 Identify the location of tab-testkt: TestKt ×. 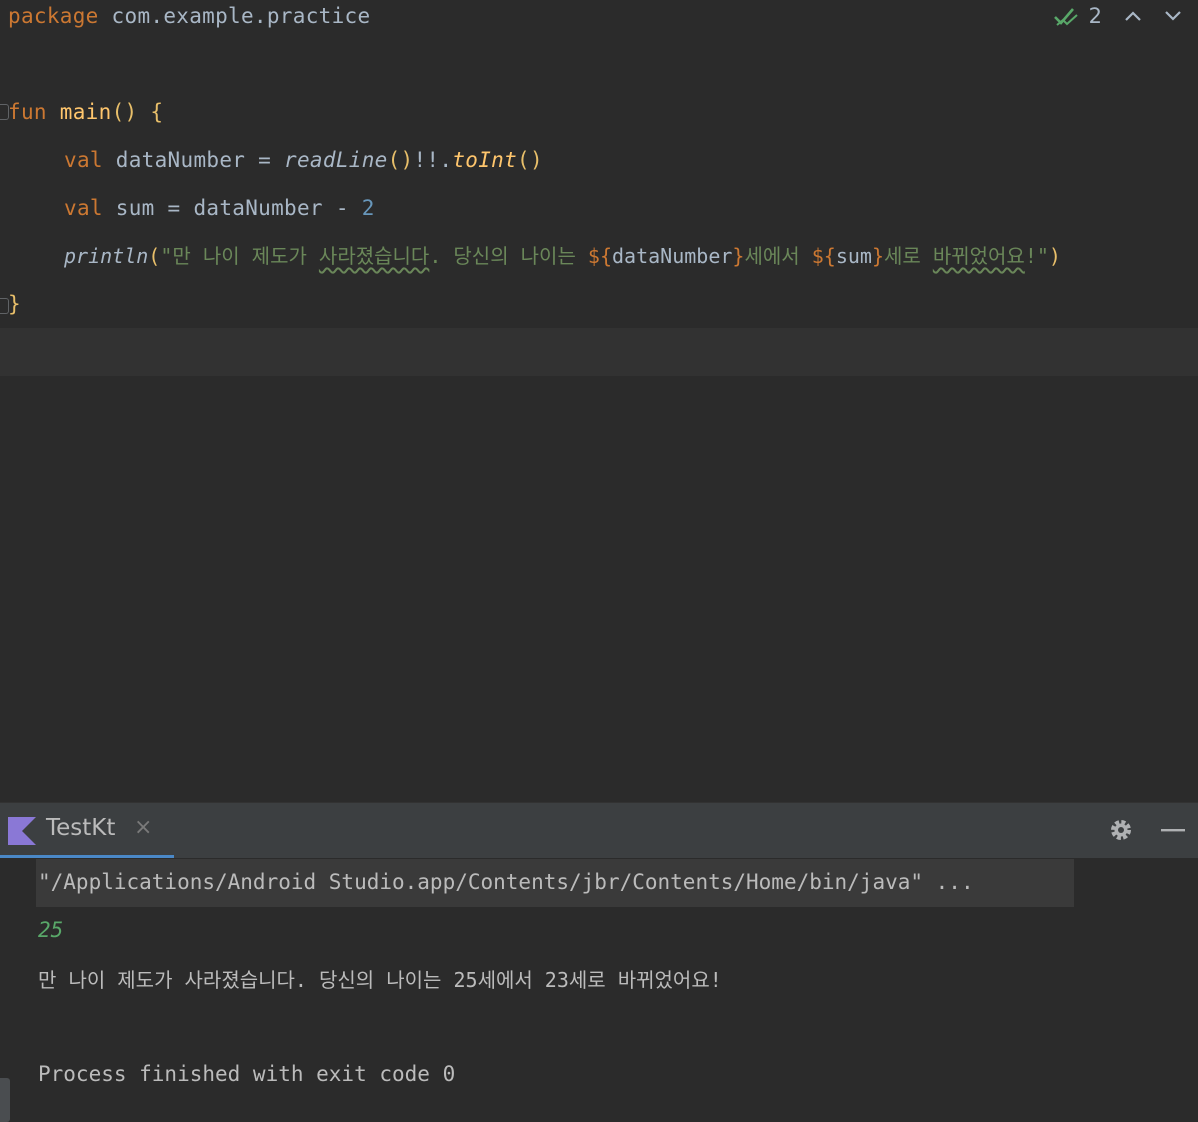
(87, 831).